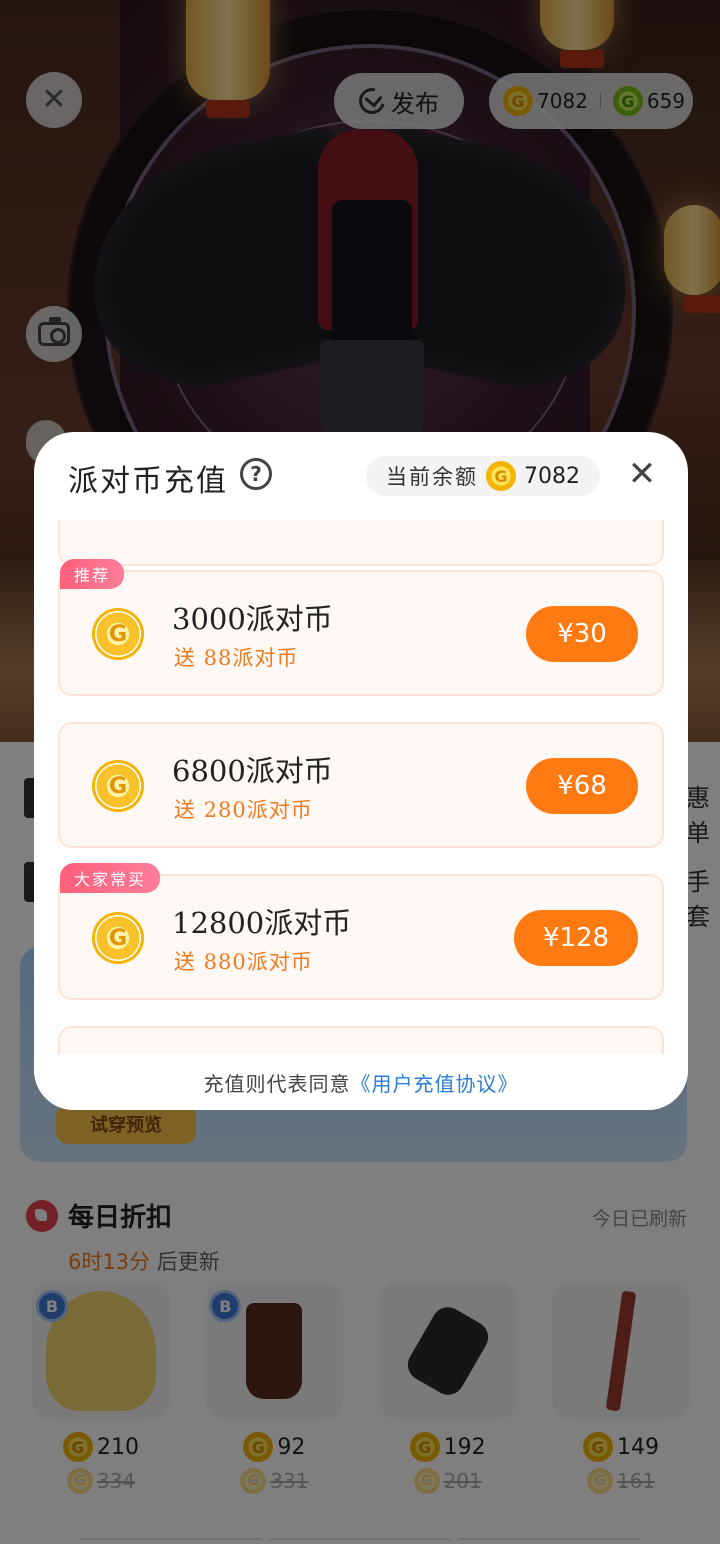 This screenshot has width=720, height=1544. I want to click on package-bonus: 送 280派对币, so click(243, 810).